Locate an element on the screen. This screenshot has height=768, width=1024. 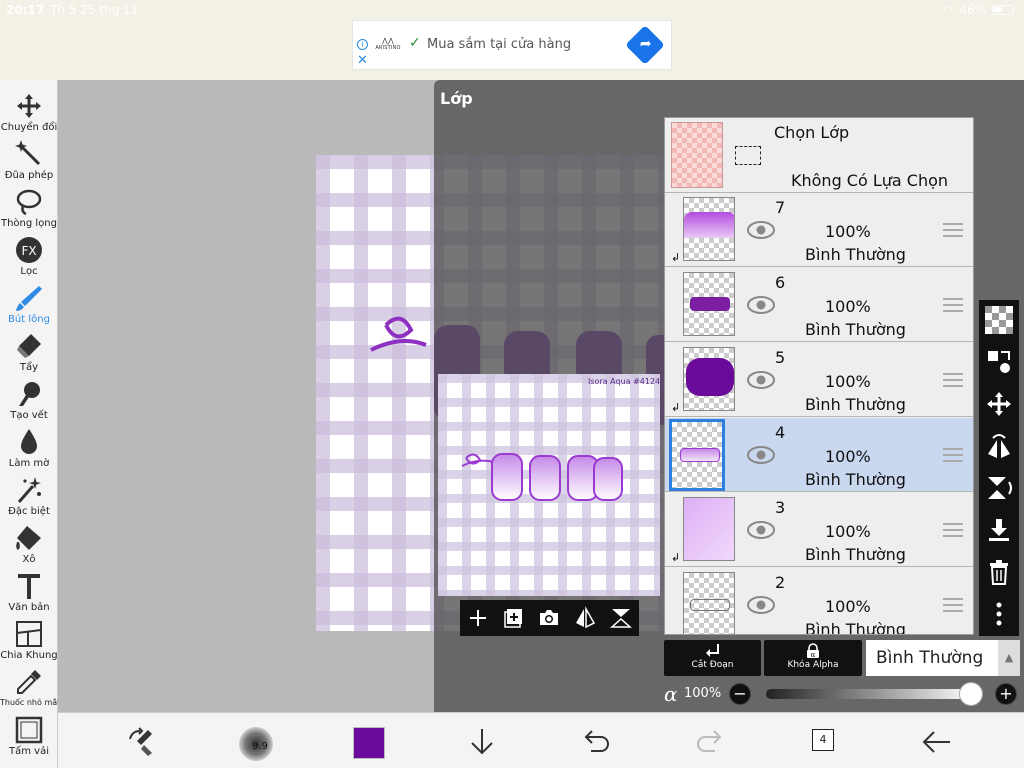
tool-lasso: Thòng lọng is located at coordinates (29, 212).